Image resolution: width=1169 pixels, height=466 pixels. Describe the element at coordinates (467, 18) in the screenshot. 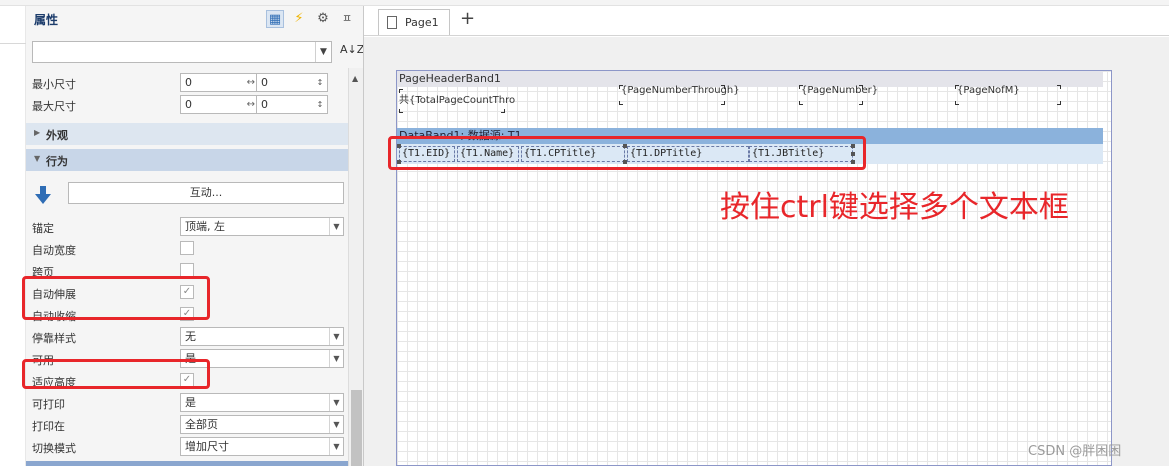

I see `add-tab-button: +` at that location.